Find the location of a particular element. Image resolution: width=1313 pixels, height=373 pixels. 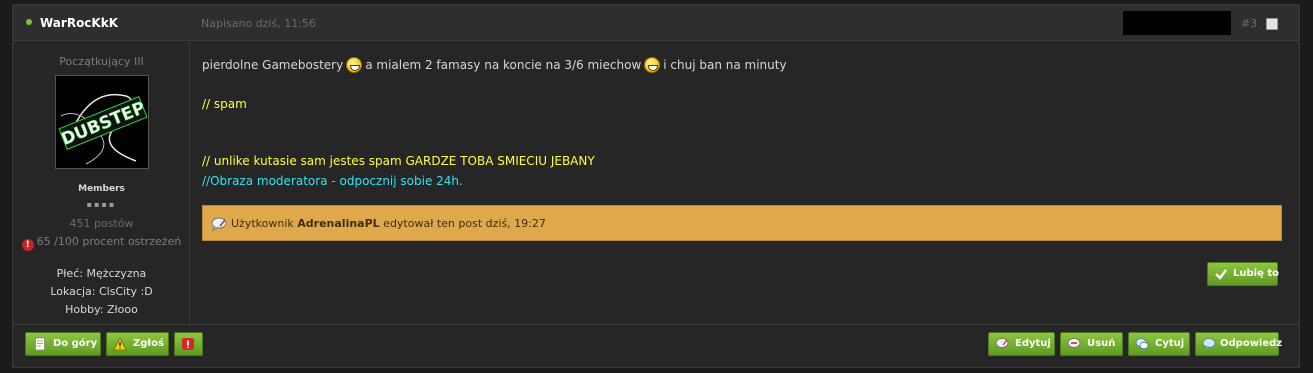

warning-icon: ! is located at coordinates (27, 245).